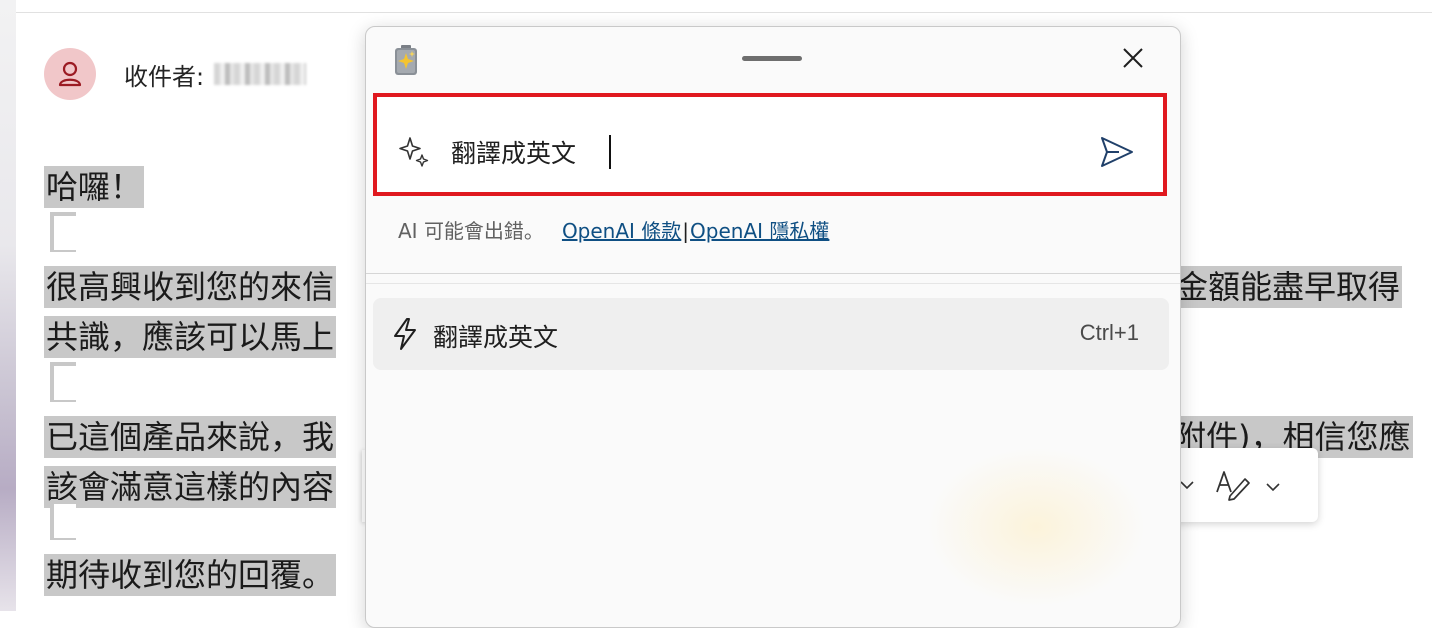 This screenshot has width=1432, height=628. I want to click on recipient-label: 收件者:, so click(164, 76).